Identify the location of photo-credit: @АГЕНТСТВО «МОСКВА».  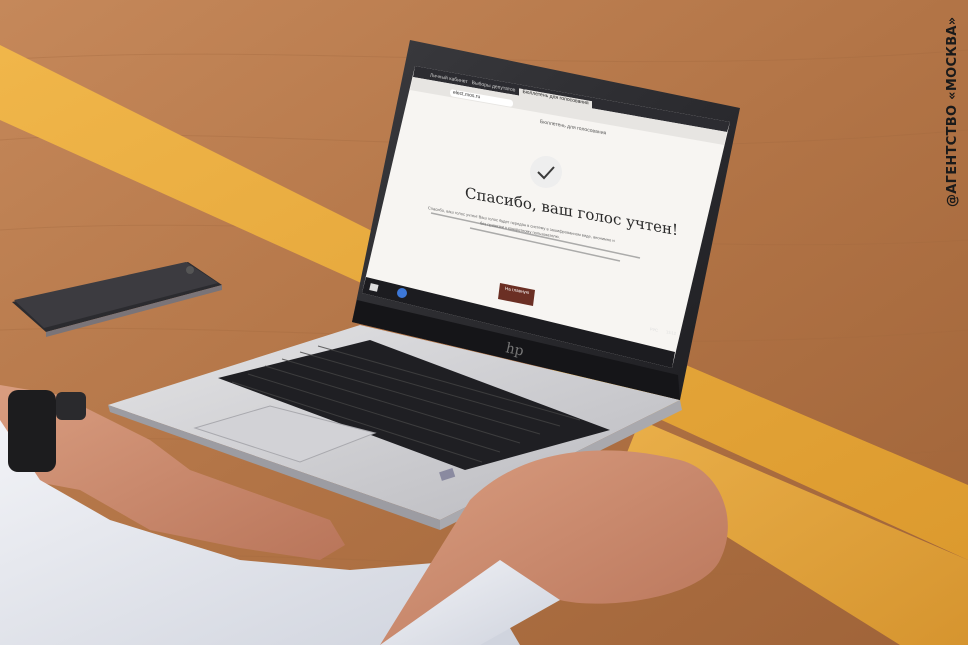
(952, 116).